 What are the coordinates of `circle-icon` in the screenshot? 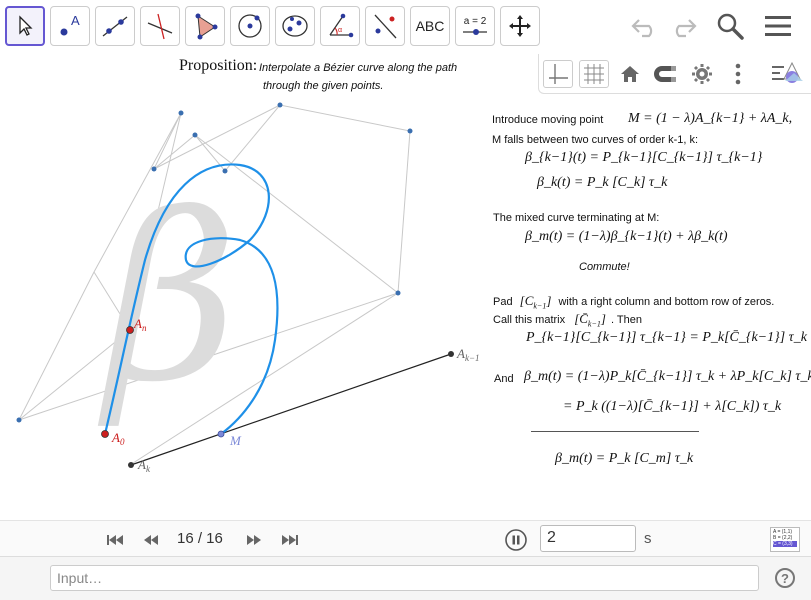 It's located at (250, 26).